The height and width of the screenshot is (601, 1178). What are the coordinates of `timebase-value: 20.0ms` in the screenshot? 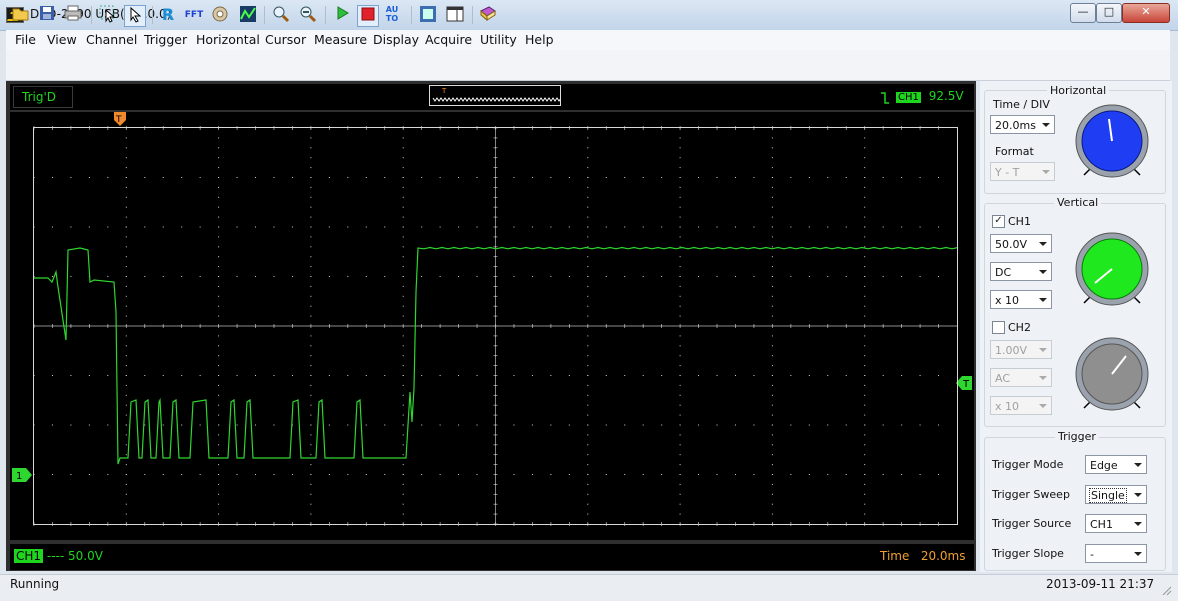 It's located at (943, 556).